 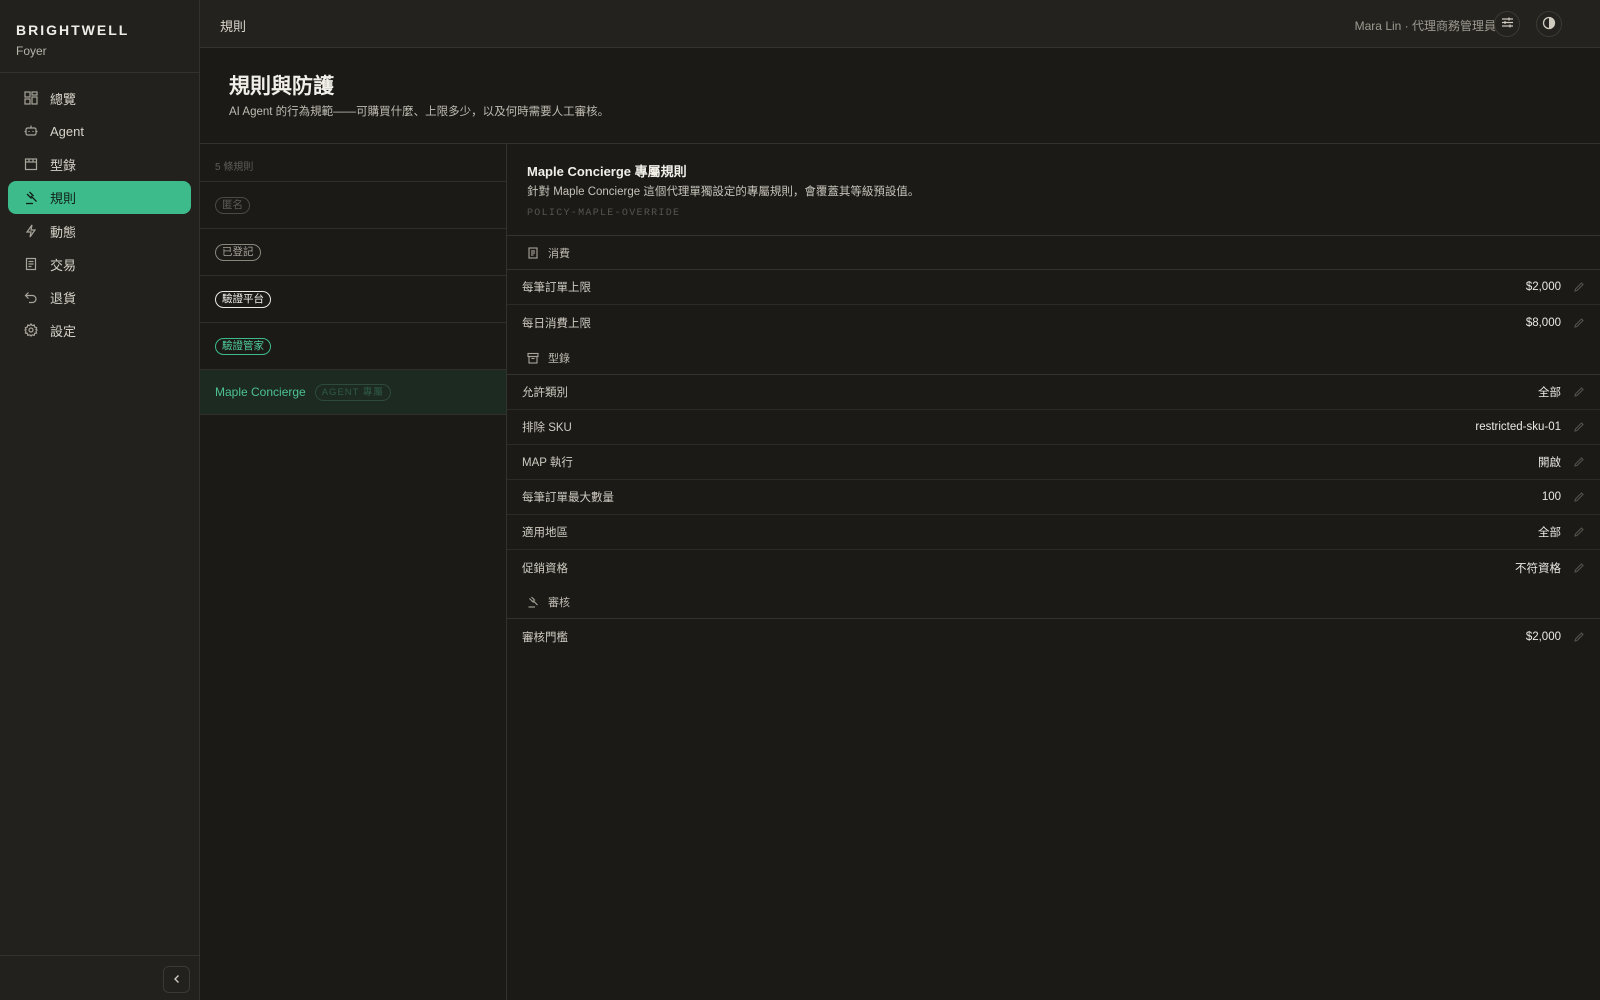 I want to click on filters-button, so click(x=1507, y=24).